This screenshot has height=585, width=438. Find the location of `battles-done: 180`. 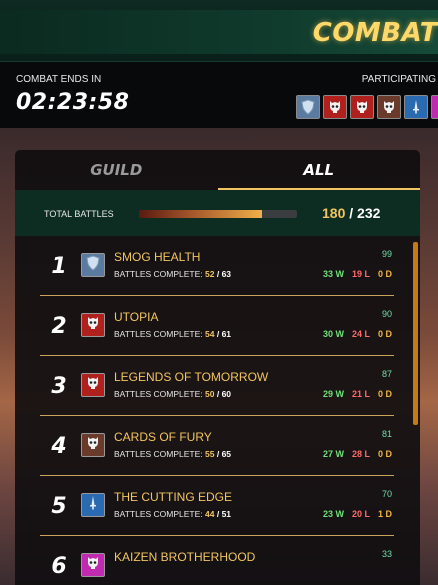

battles-done: 180 is located at coordinates (334, 213).